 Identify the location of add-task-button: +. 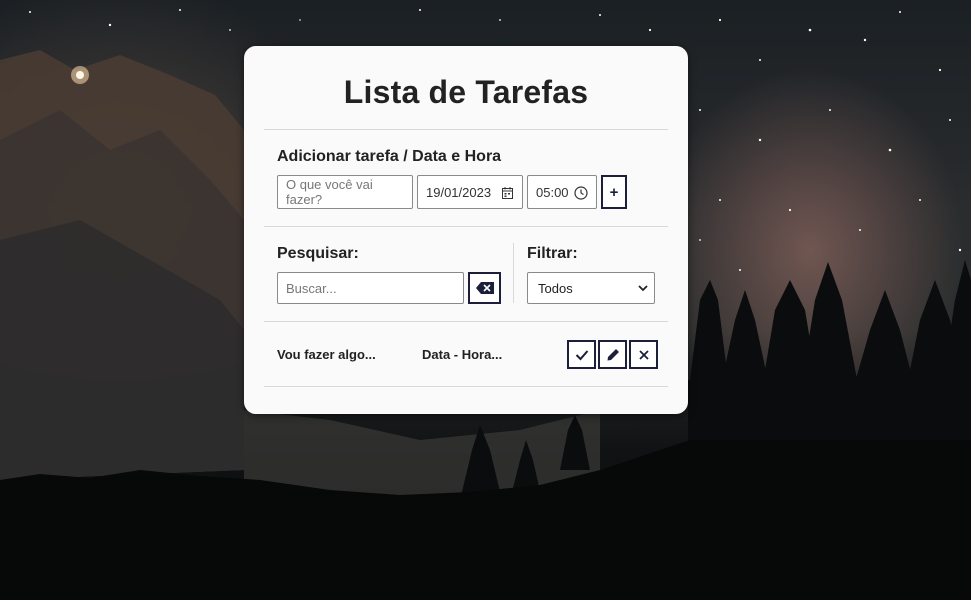
(614, 192).